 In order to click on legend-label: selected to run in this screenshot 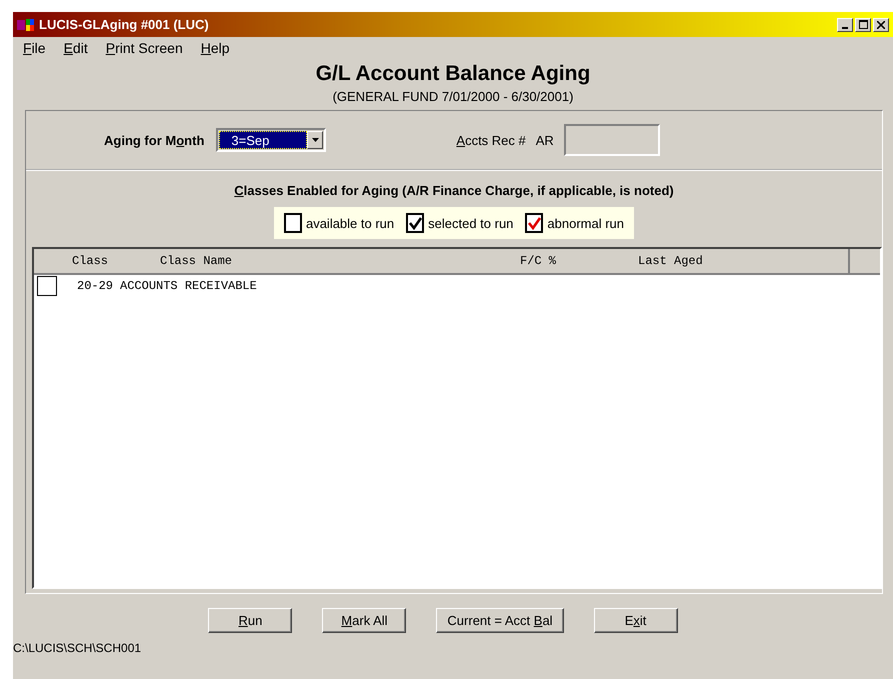, I will do `click(471, 223)`.